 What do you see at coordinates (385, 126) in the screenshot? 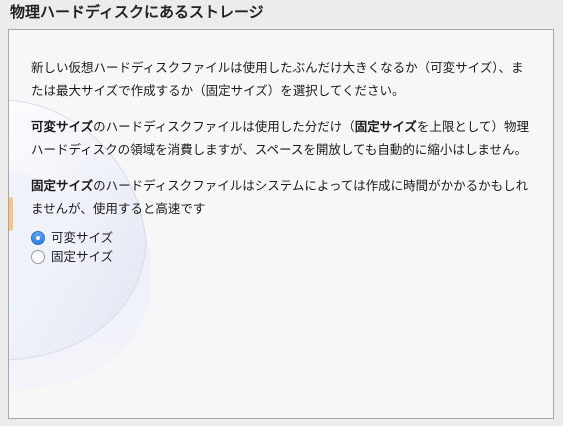
I see `fixed-size-term-inline: 固定サイズ` at bounding box center [385, 126].